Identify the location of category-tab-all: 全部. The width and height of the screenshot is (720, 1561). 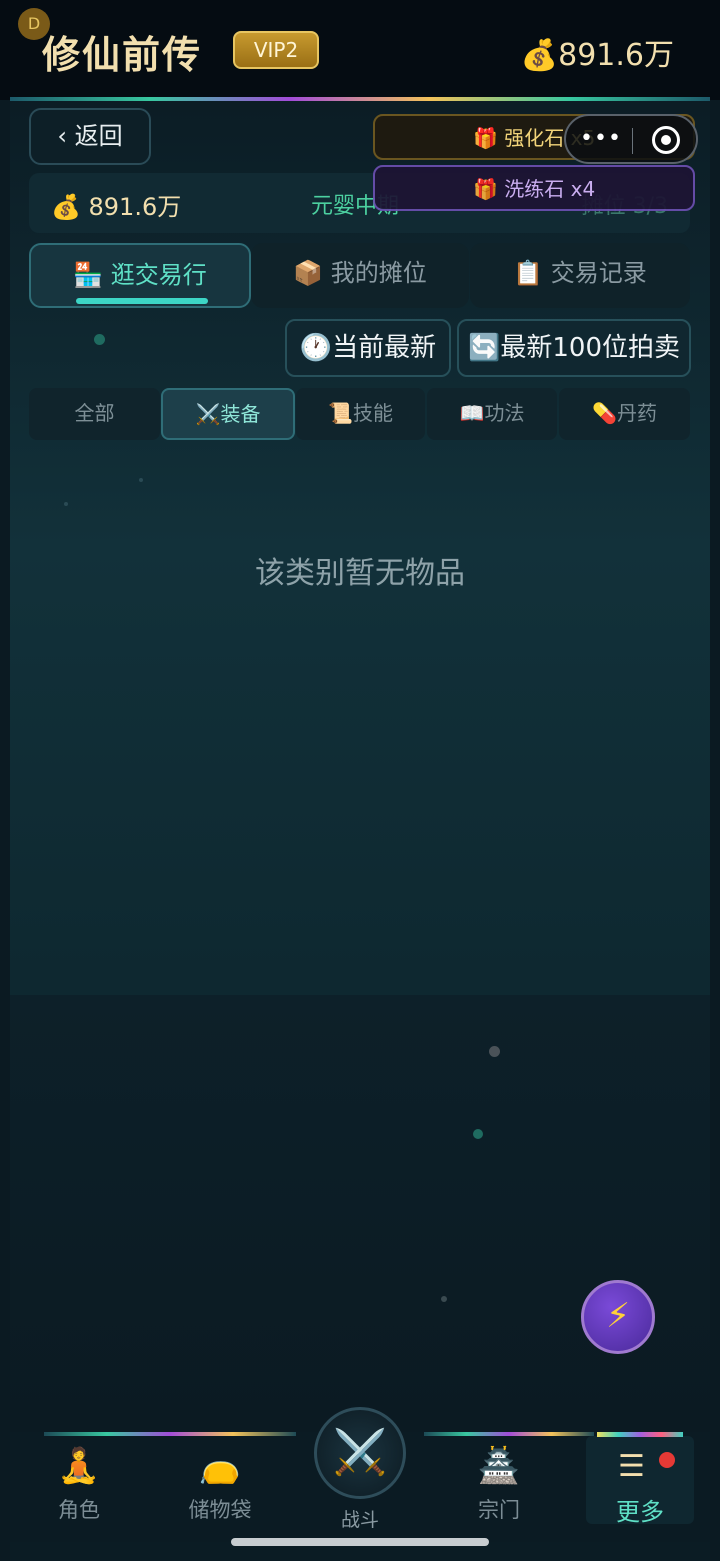
(94, 414).